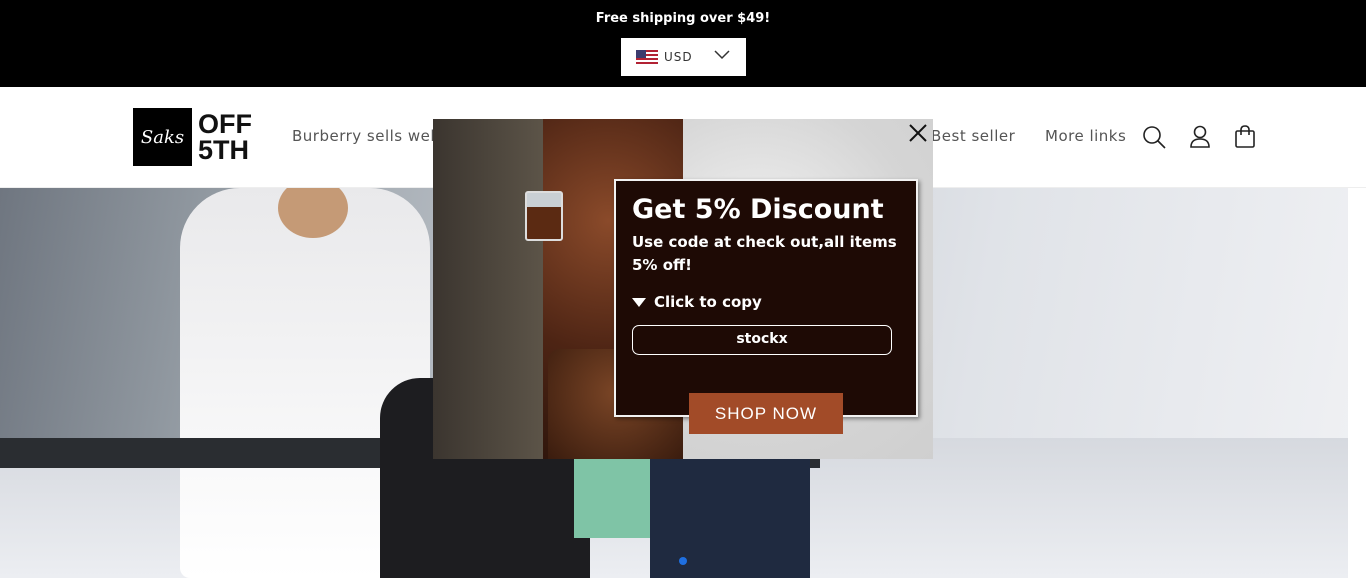 The width and height of the screenshot is (1366, 578). I want to click on popup-title: Get 5% Discount, so click(758, 209).